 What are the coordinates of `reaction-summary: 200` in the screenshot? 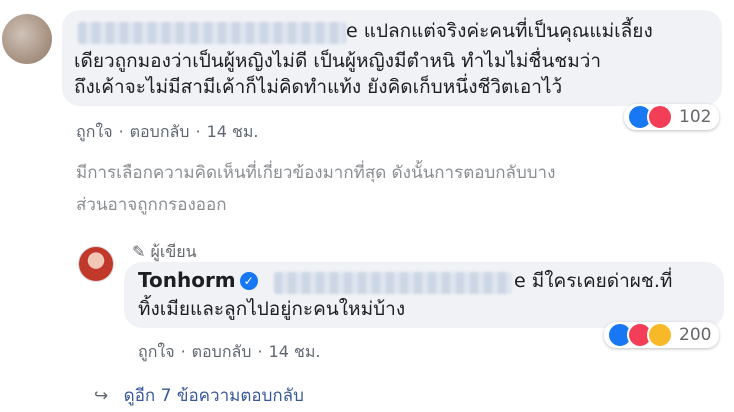 It's located at (662, 335).